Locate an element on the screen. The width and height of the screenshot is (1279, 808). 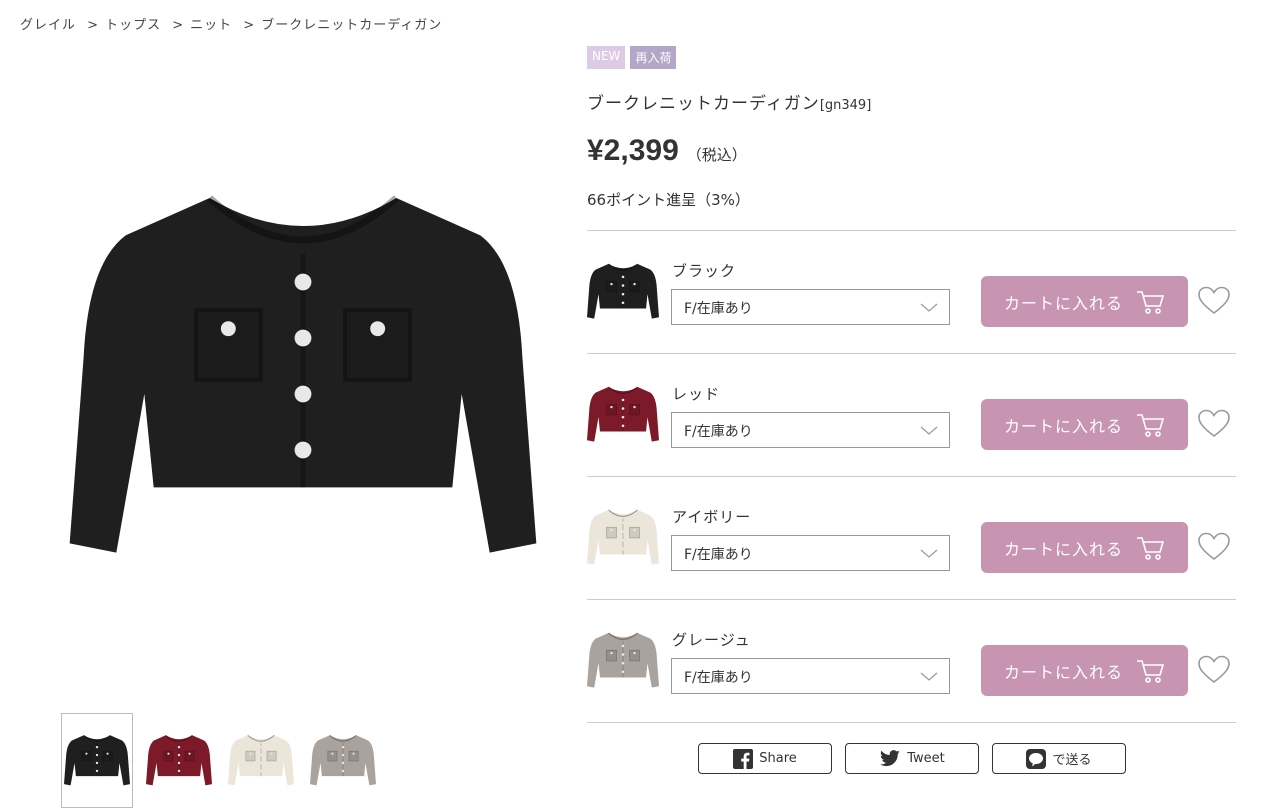
facebook-share-button: Share is located at coordinates (765, 758).